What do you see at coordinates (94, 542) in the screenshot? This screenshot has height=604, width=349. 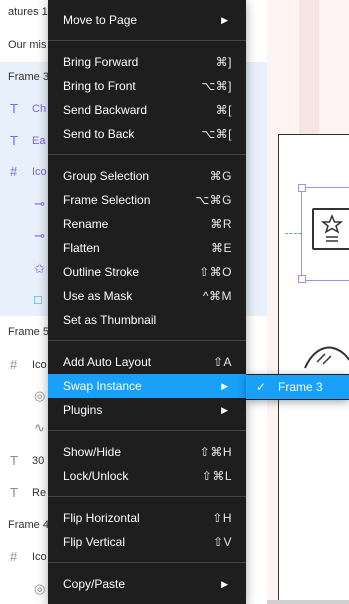 I see `menu-item-label: Flip Vertical` at bounding box center [94, 542].